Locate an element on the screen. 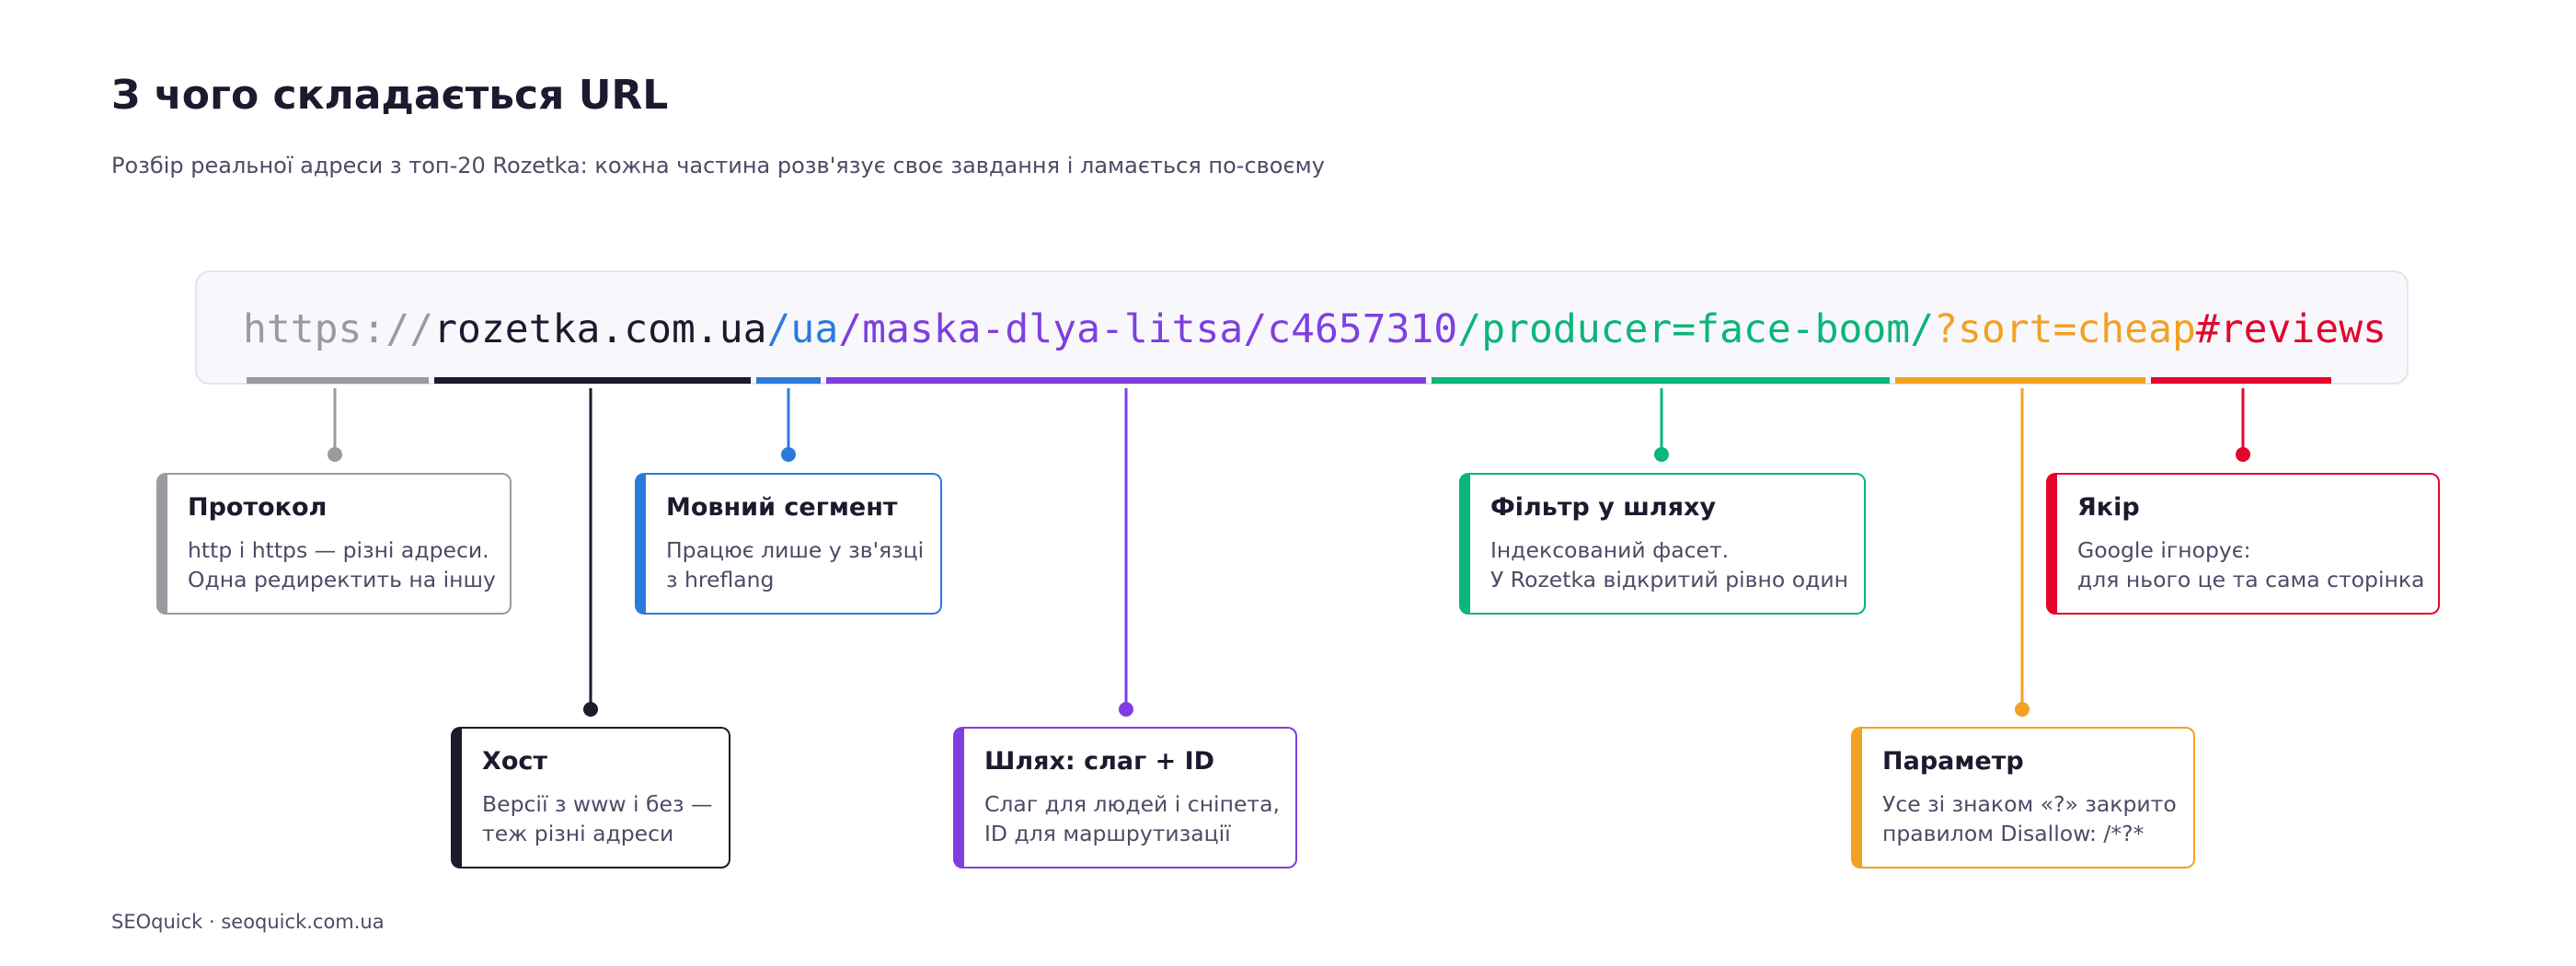 The image size is (2576, 966). card-description: Версії з www і без — теж різні адреси is located at coordinates (597, 818).